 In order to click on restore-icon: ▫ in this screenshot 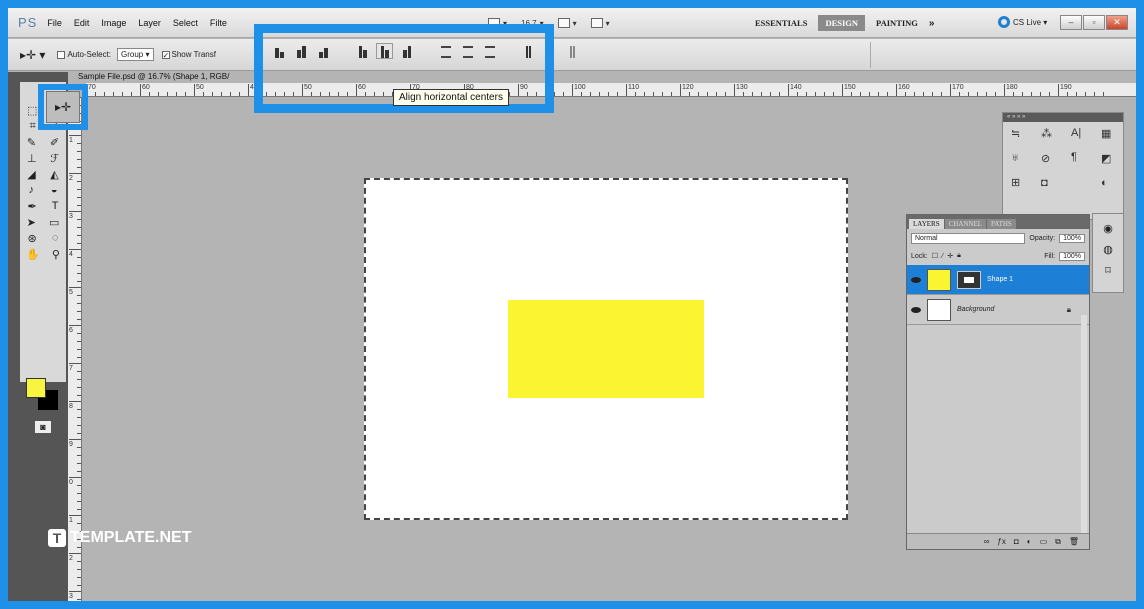, I will do `click(1094, 22)`.